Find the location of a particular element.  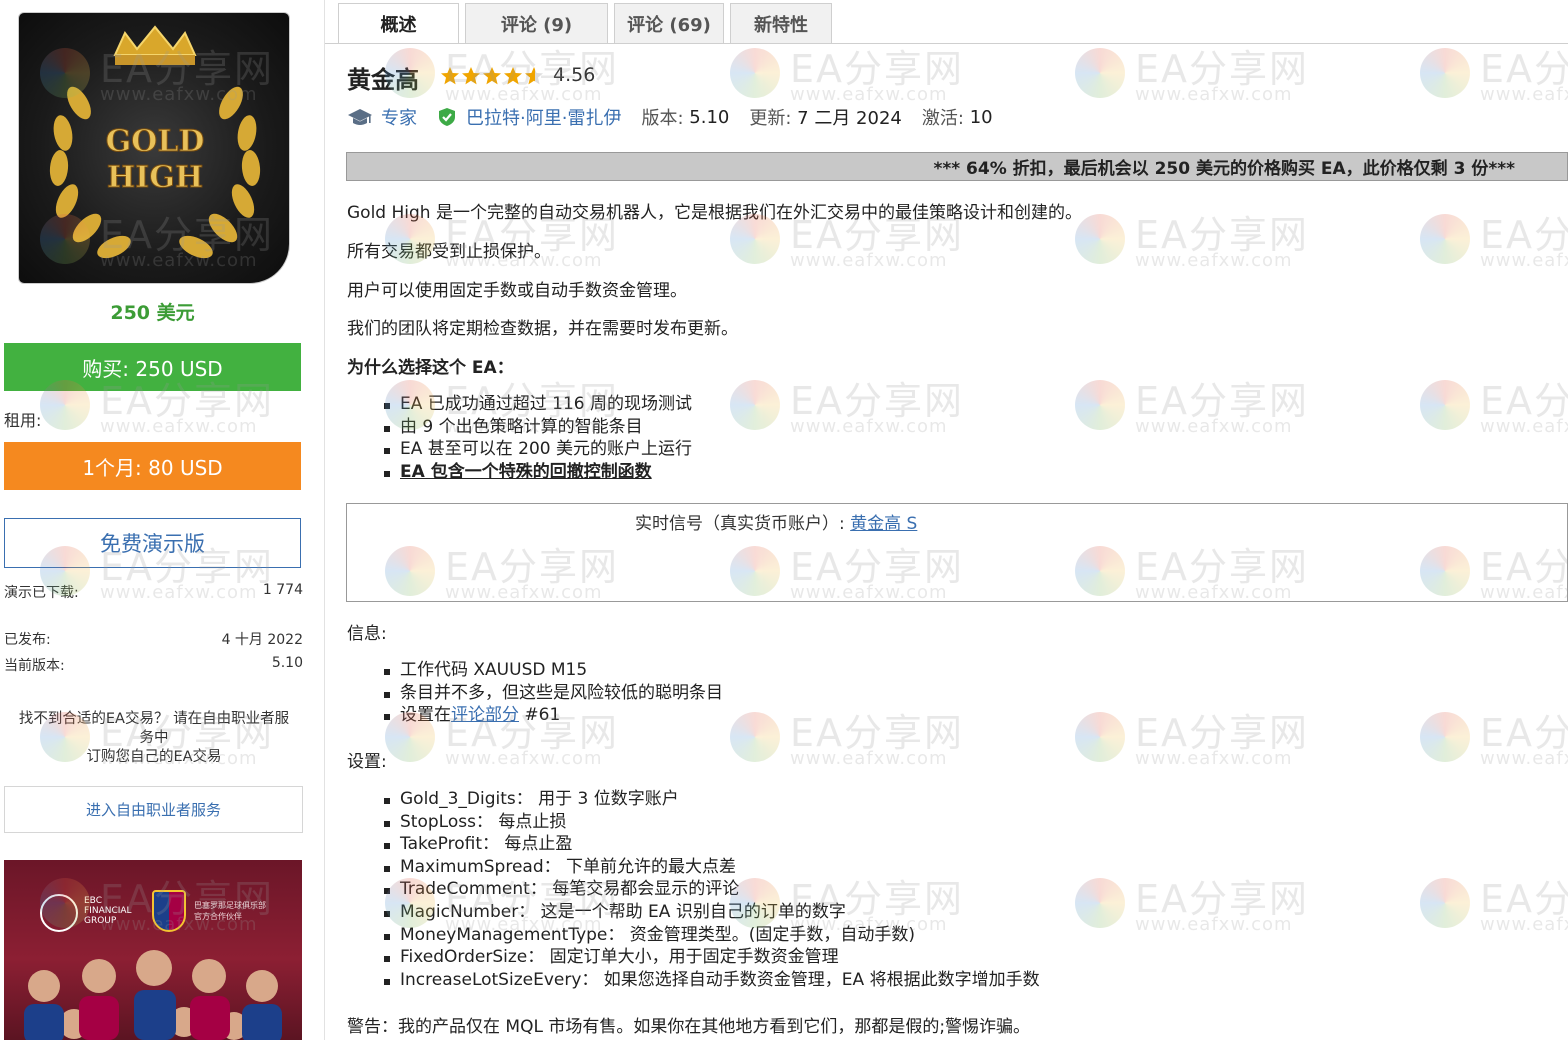

category-link: 专家 is located at coordinates (399, 117).